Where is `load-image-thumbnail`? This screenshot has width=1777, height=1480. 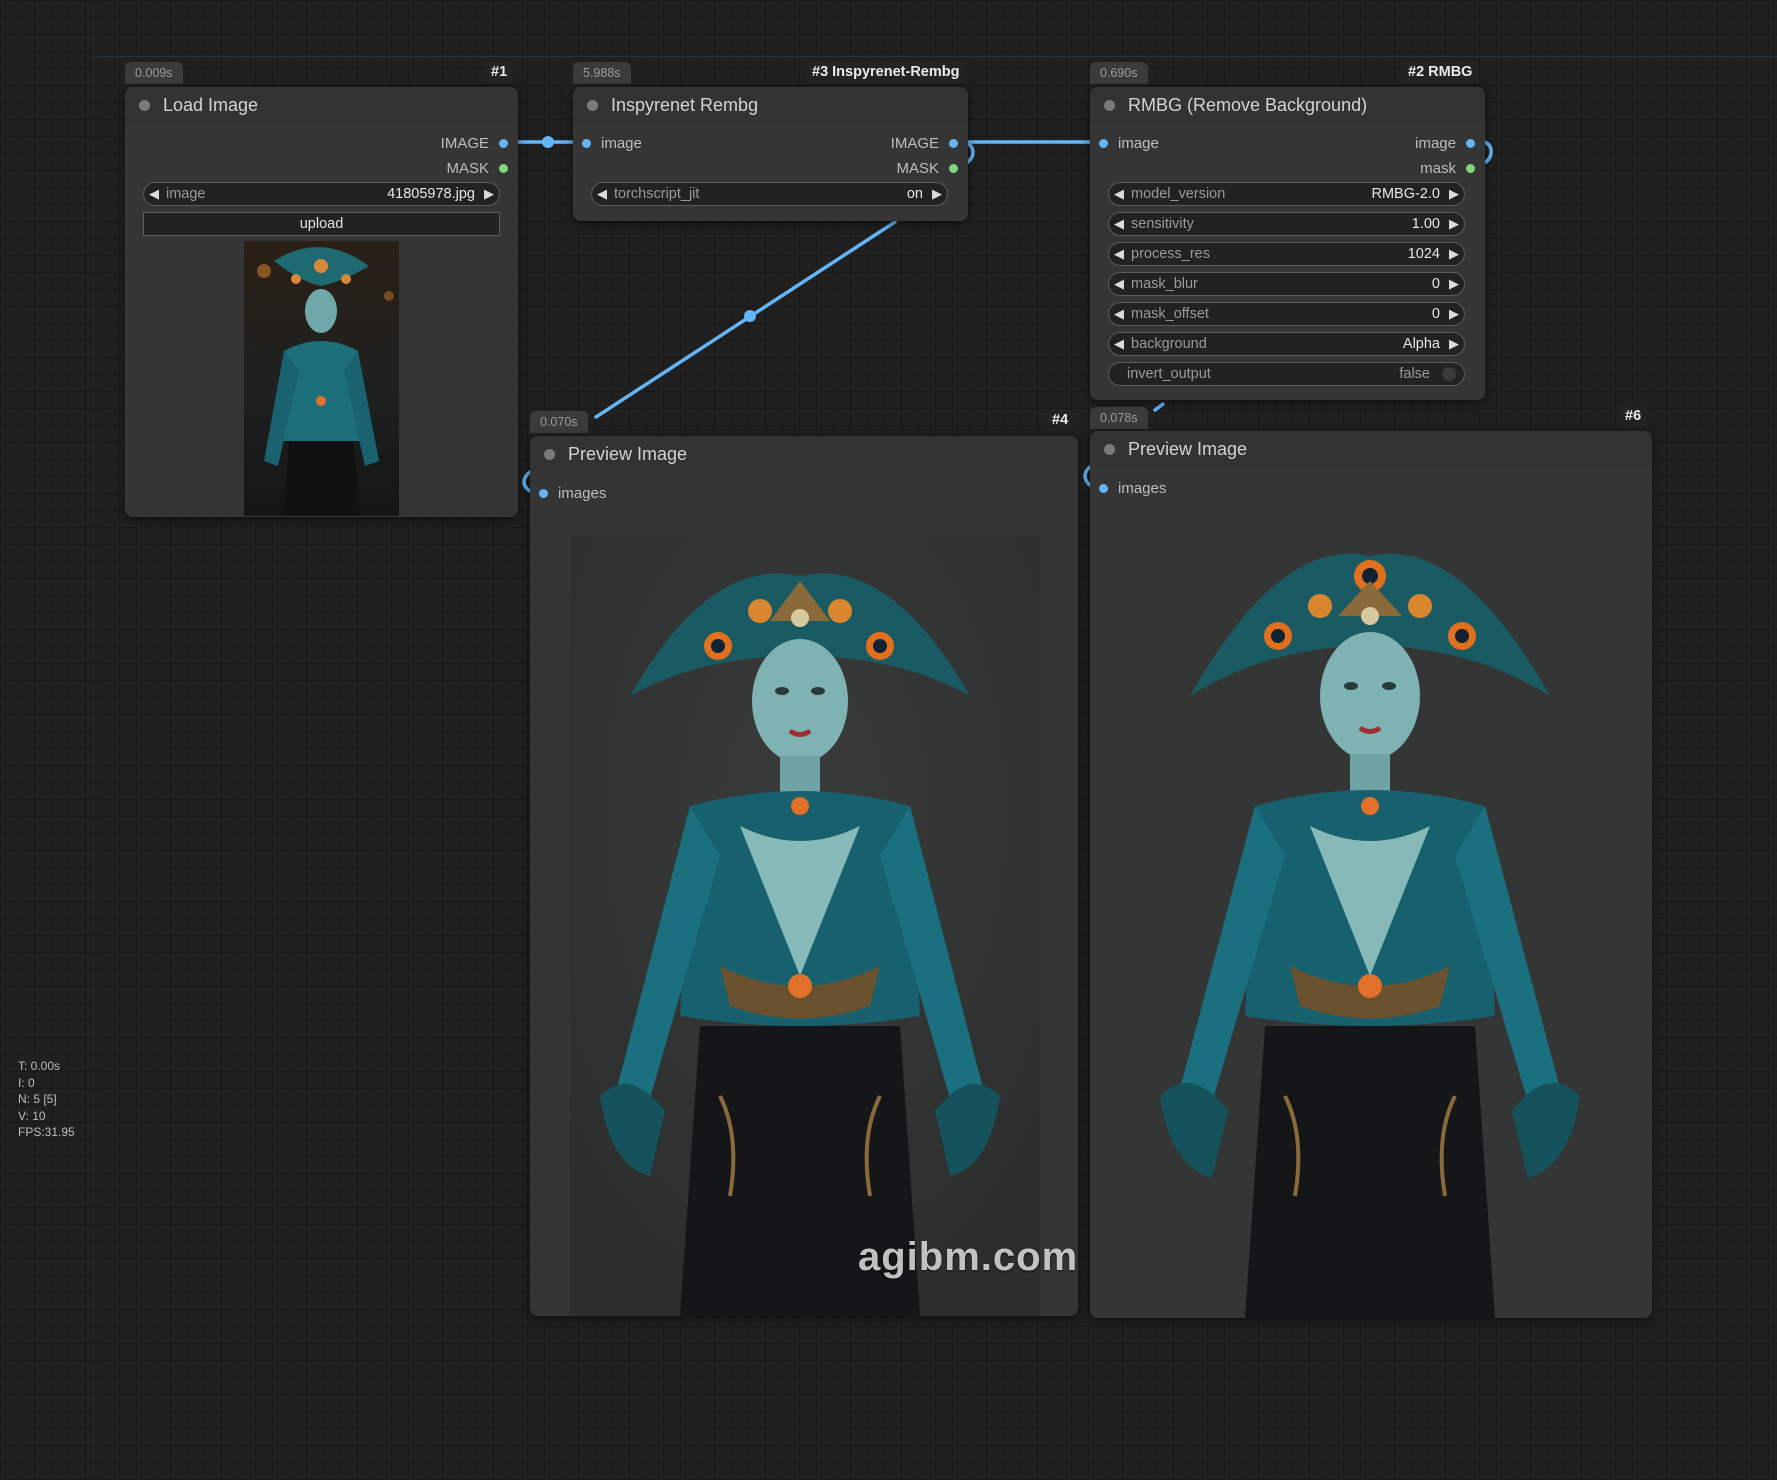 load-image-thumbnail is located at coordinates (321, 378).